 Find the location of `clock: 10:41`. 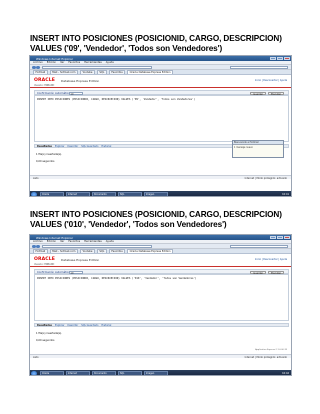

clock: 10:41 is located at coordinates (285, 194).